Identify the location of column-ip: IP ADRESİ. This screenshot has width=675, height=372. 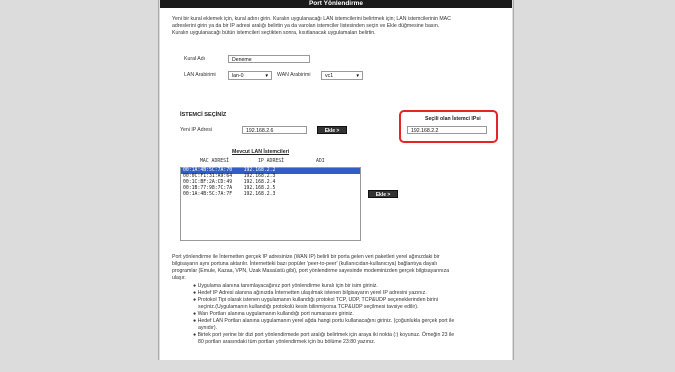
(271, 161).